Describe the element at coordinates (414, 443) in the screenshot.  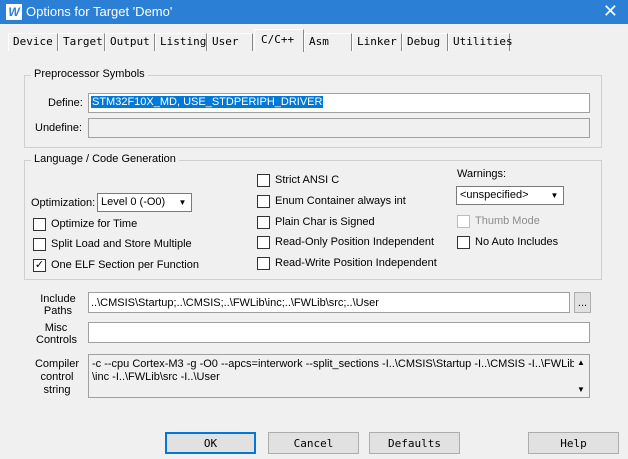
I see `defaults-button: Defaults` at that location.